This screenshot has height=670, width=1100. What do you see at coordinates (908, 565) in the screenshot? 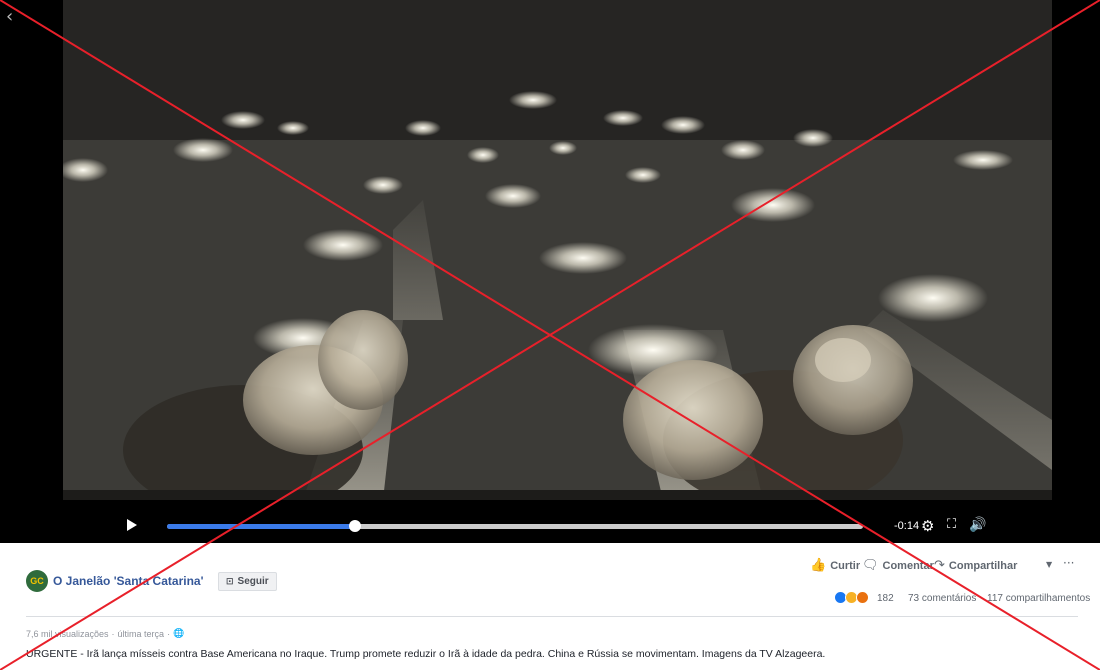
I see `comment-label: Comentar` at bounding box center [908, 565].